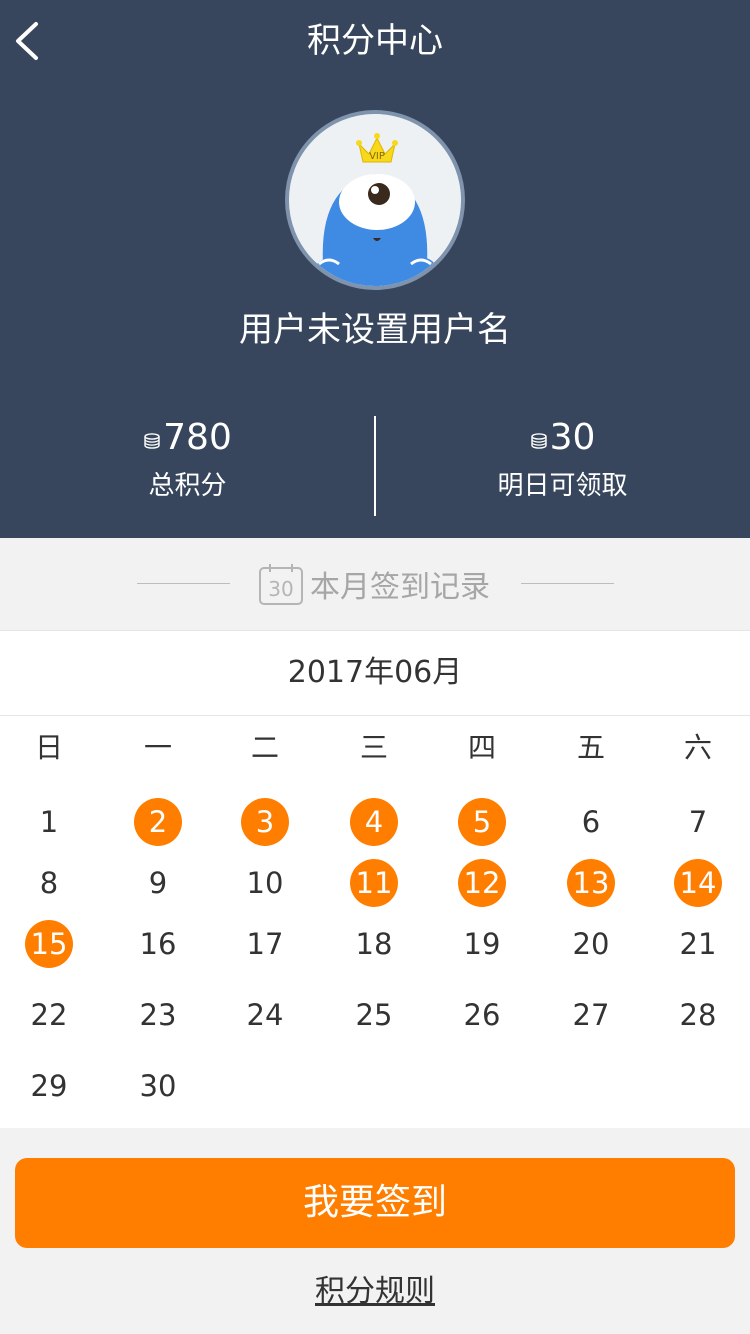 The width and height of the screenshot is (750, 1334). Describe the element at coordinates (562, 466) in the screenshot. I see `tomorrow-points: 30 明日可领取` at that location.